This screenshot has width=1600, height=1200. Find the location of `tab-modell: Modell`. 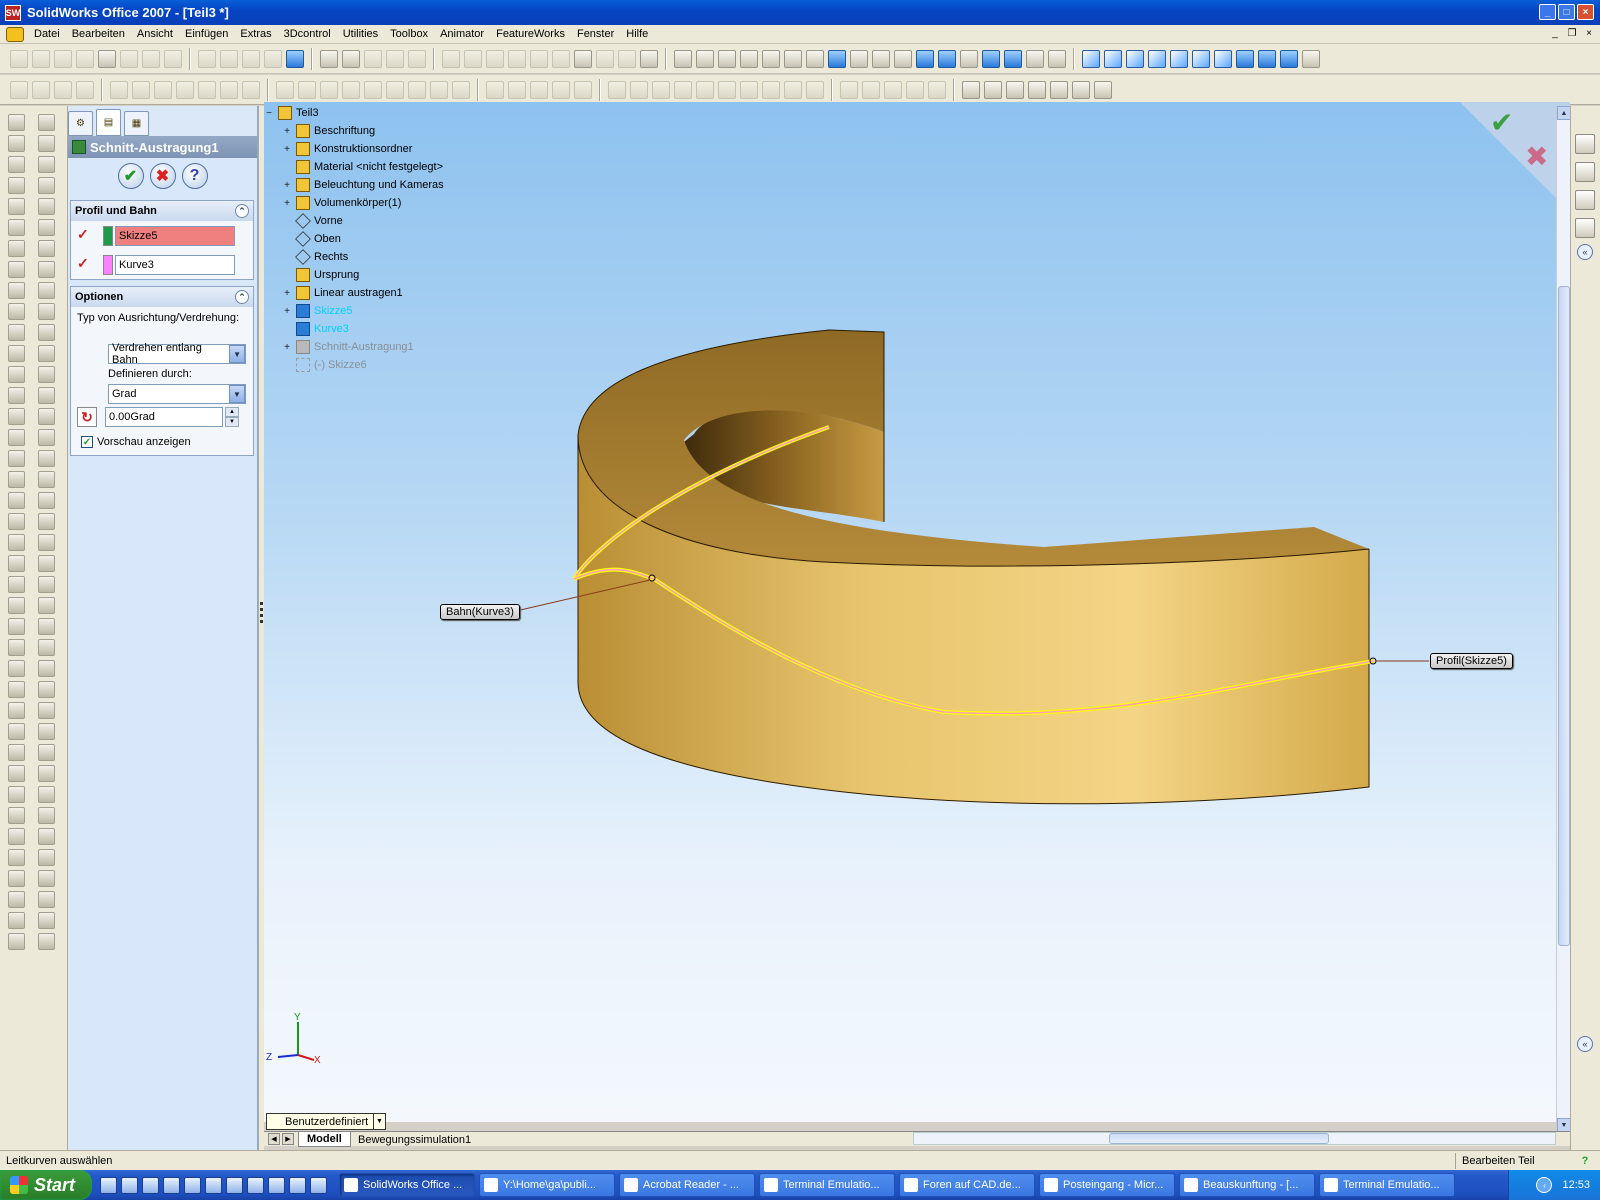

tab-modell: Modell is located at coordinates (324, 1139).